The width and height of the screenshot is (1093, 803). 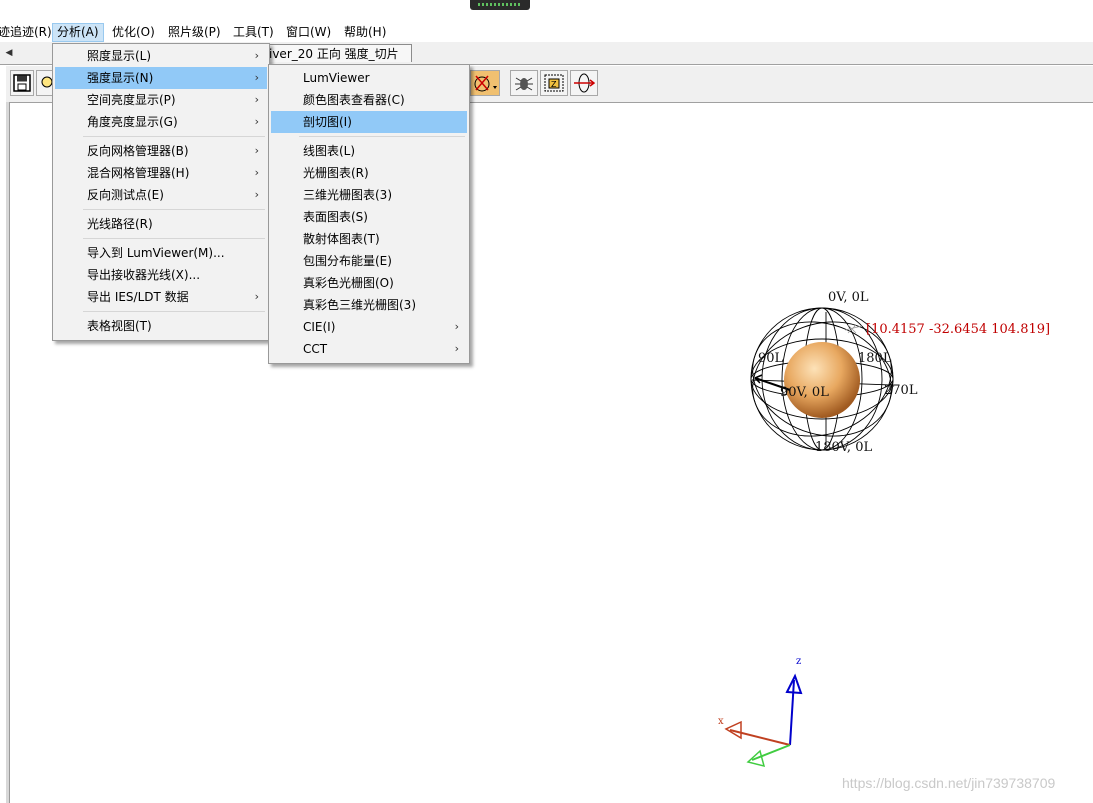 I want to click on menu-item-label: 线图表(L), so click(x=329, y=151).